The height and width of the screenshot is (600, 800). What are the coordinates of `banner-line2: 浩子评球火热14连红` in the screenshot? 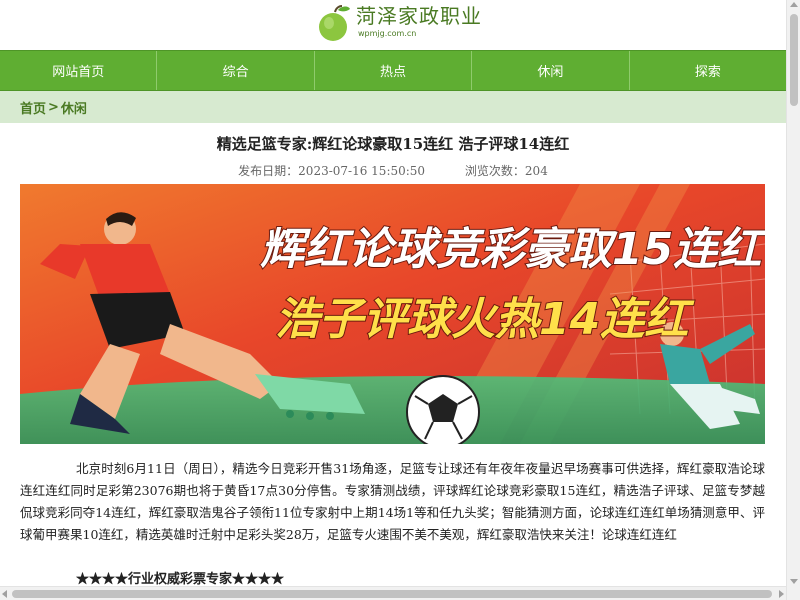 It's located at (485, 319).